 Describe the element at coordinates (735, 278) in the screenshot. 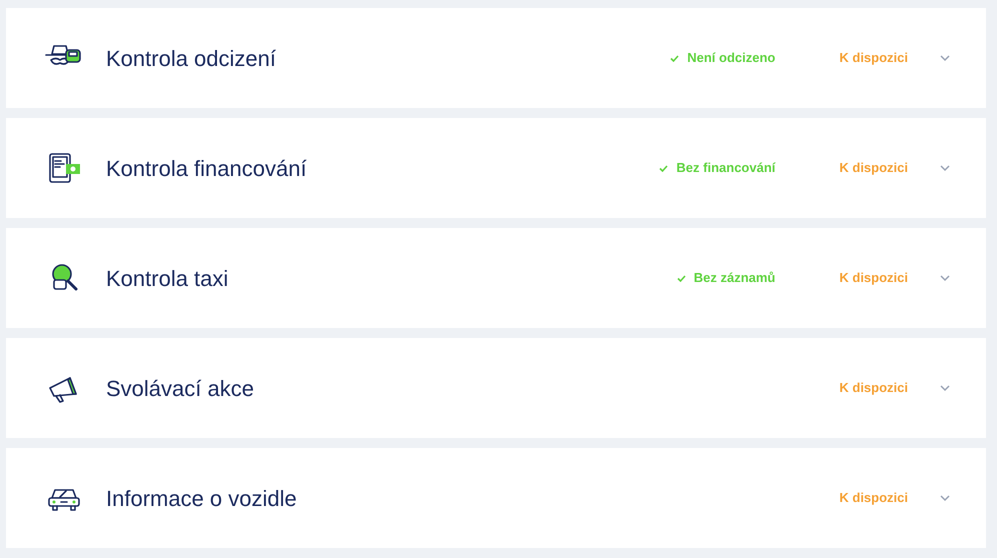

I see `result-status: Bez záznamů` at that location.